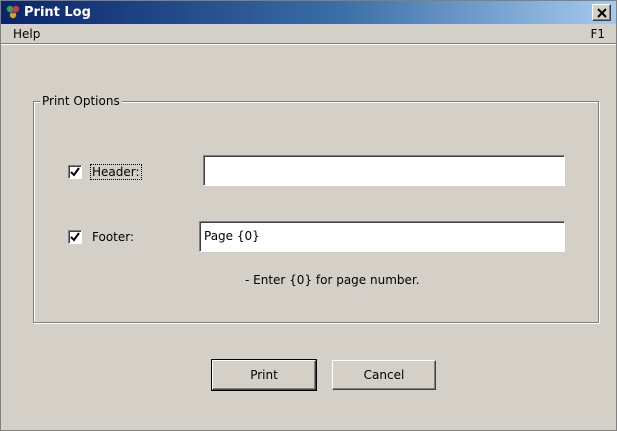 The image size is (617, 431). I want to click on footer-checkbox, so click(75, 237).